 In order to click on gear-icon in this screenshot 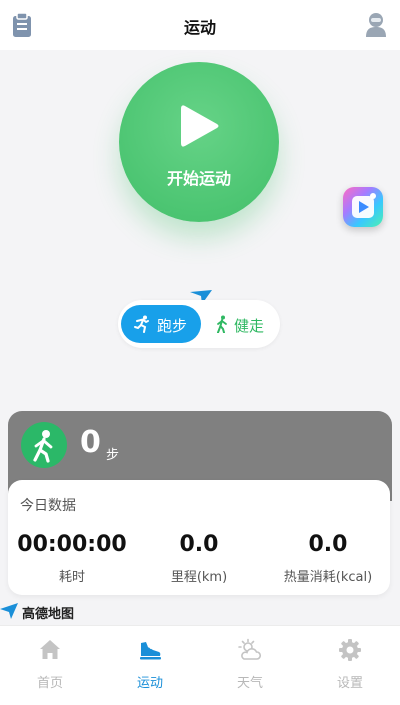, I will do `click(350, 650)`.